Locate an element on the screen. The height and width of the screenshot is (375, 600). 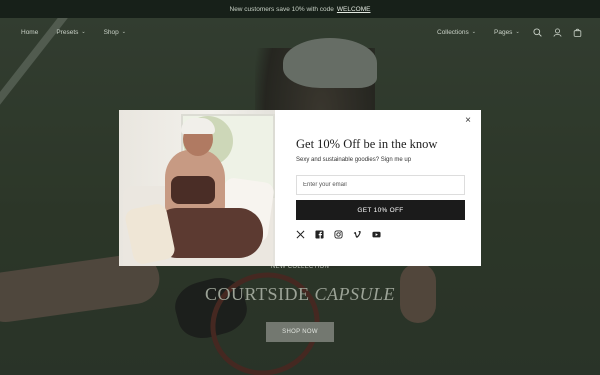
nav-item-collections: Collections ⌄ is located at coordinates (456, 32).